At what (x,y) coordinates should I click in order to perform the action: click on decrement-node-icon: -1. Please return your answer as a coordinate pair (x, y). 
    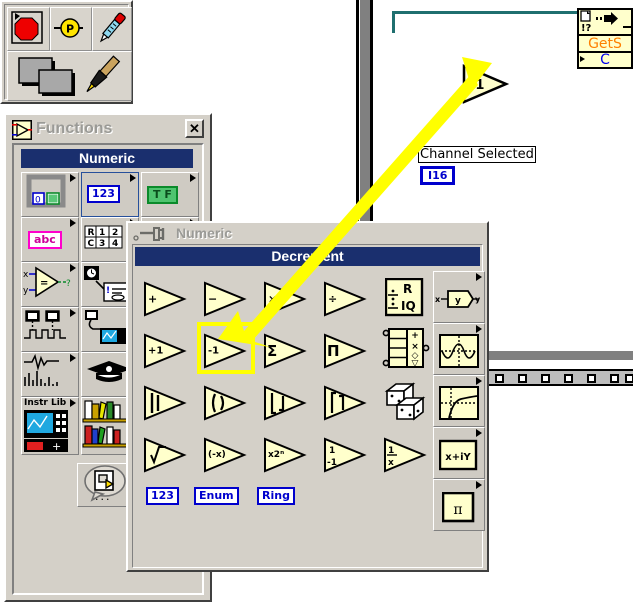
    Looking at the image, I should click on (486, 84).